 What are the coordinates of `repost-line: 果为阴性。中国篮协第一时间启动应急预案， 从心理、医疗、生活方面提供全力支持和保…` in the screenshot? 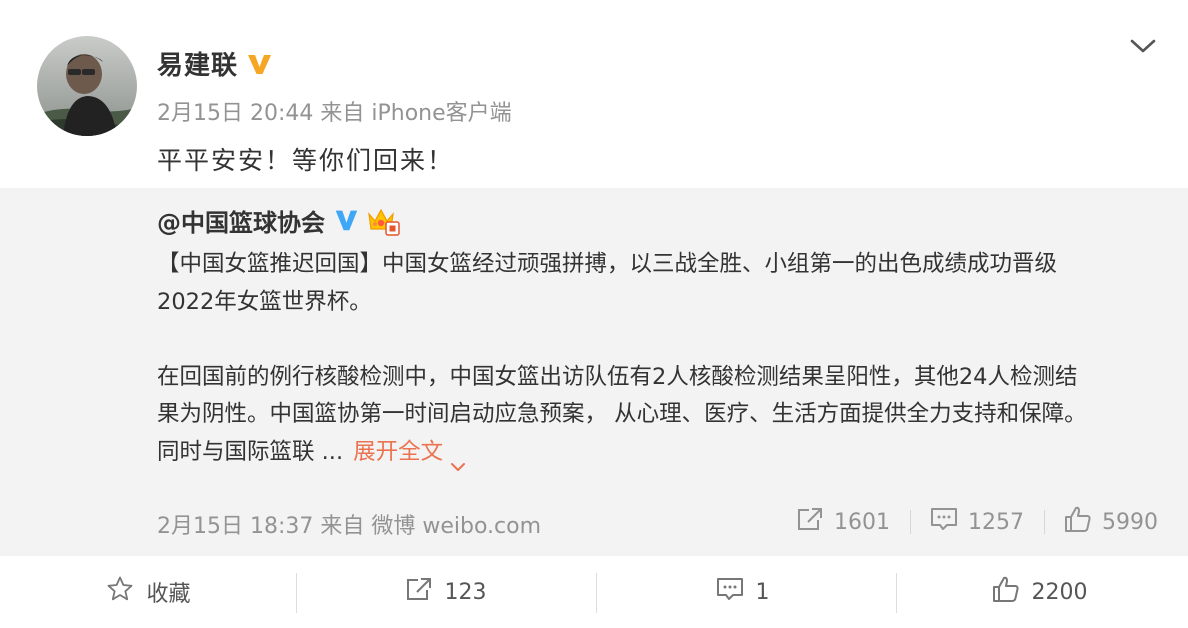 It's located at (622, 414).